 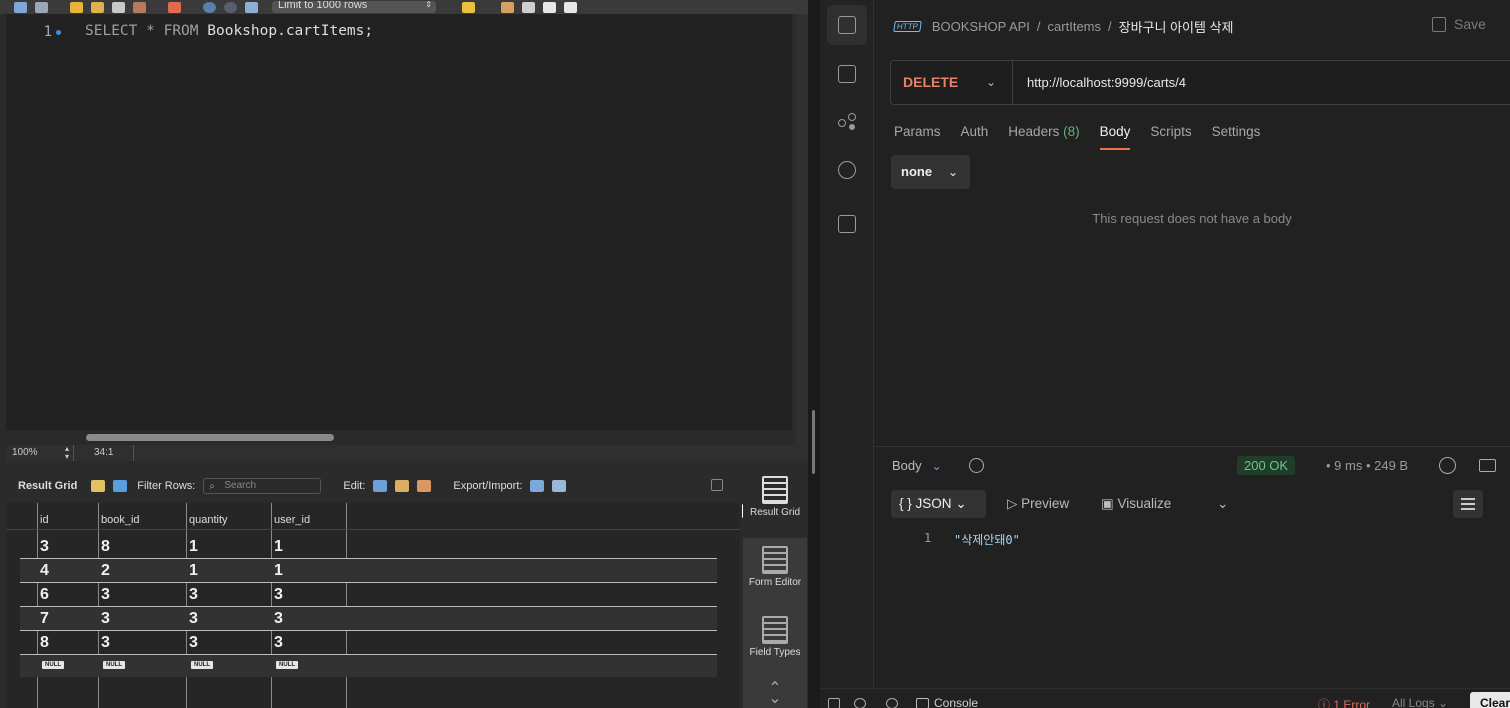 I want to click on status-badge: 200 OK, so click(x=1266, y=465).